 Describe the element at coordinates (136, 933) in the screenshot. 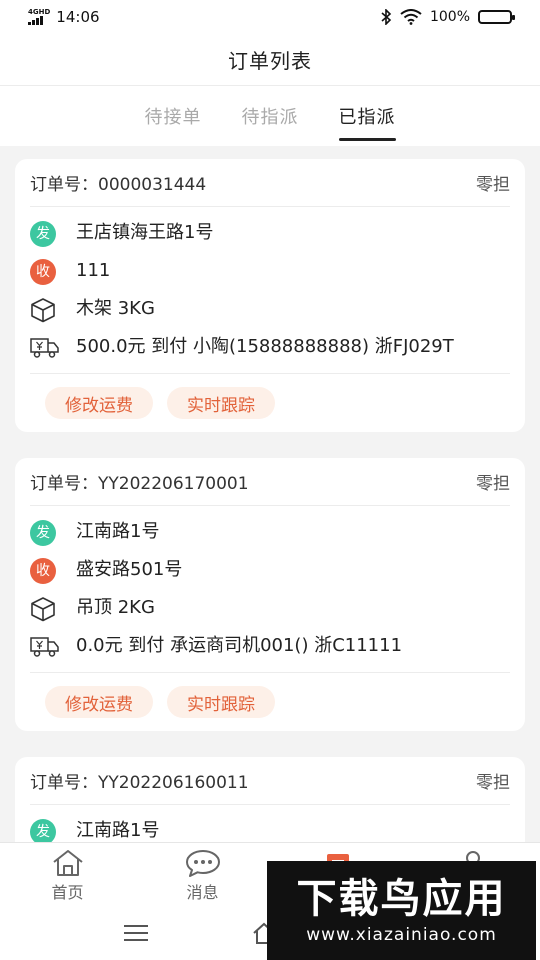

I see `menu-icon` at that location.